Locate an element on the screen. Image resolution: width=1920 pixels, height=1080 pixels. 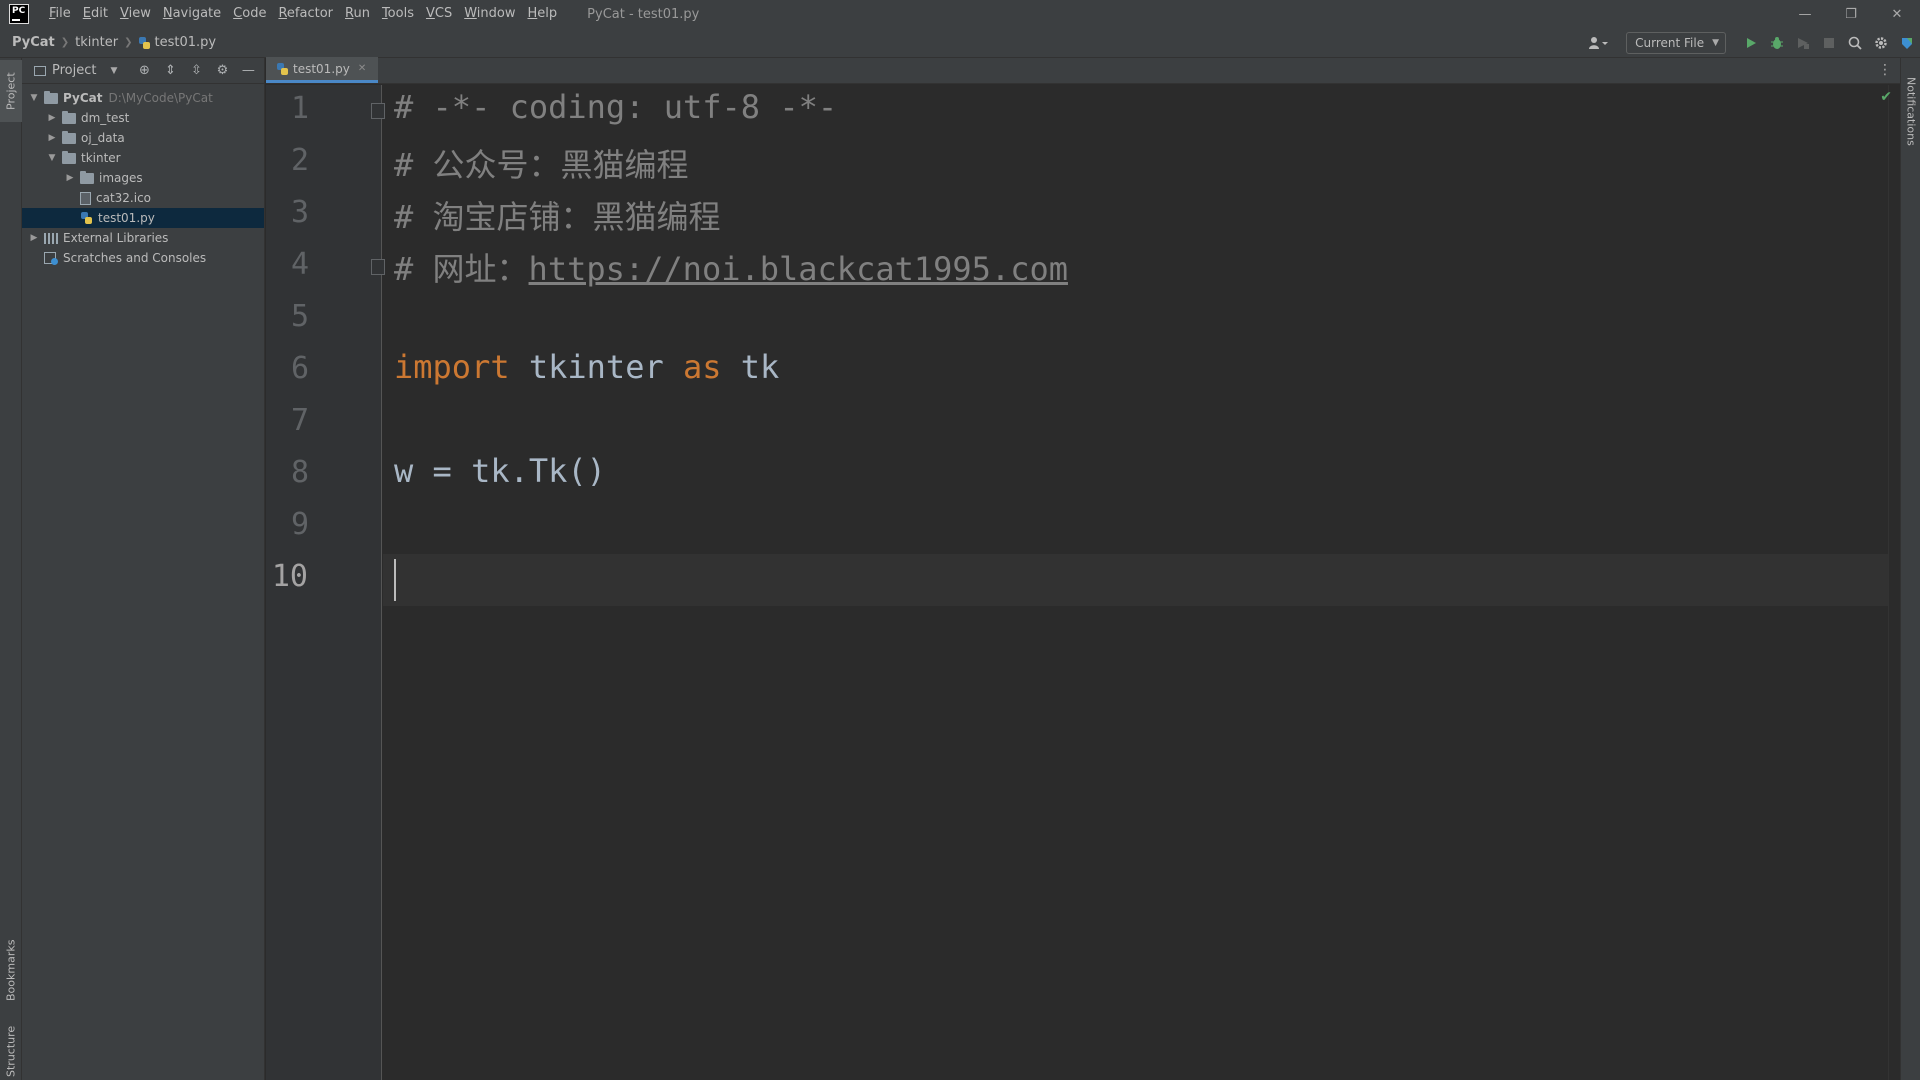
tool-window-bookmarks-label: Bookmarks is located at coordinates (11, 970).